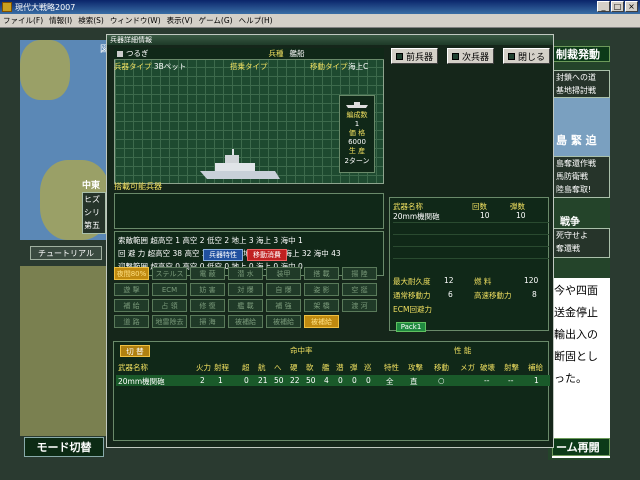 The width and height of the screenshot is (640, 480). I want to click on story-line: 断固とし, so click(576, 356).